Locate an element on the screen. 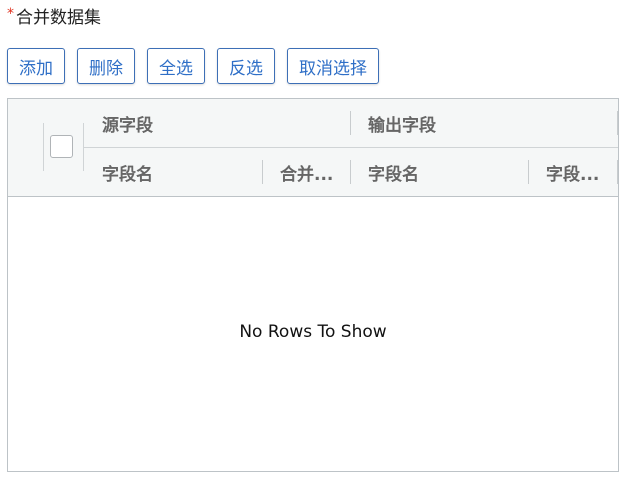 The image size is (626, 479). toolbar: 添加 删除 全选 反选 取消选择 is located at coordinates (193, 66).